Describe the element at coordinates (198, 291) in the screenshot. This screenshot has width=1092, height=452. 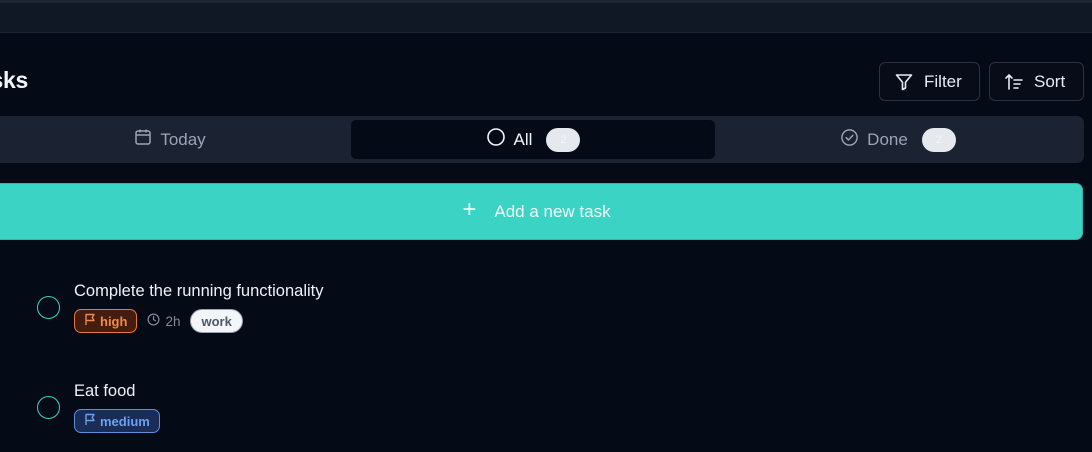
I see `task-title: Complete the running functionality` at that location.